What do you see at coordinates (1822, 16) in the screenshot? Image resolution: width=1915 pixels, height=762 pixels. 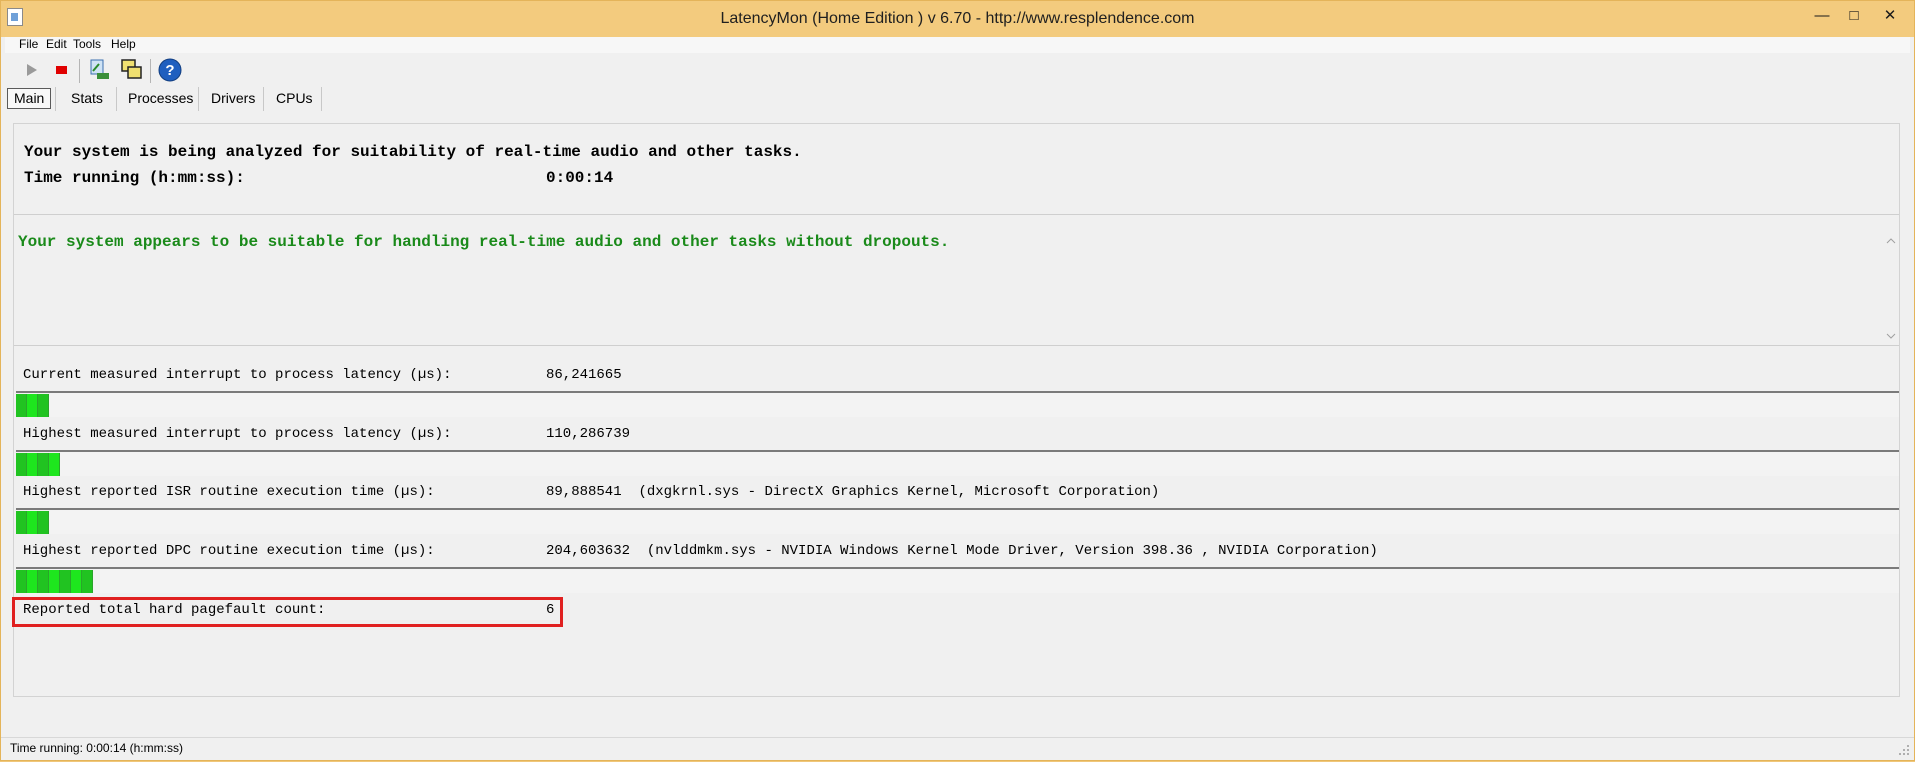 I see `minimize-button: —` at bounding box center [1822, 16].